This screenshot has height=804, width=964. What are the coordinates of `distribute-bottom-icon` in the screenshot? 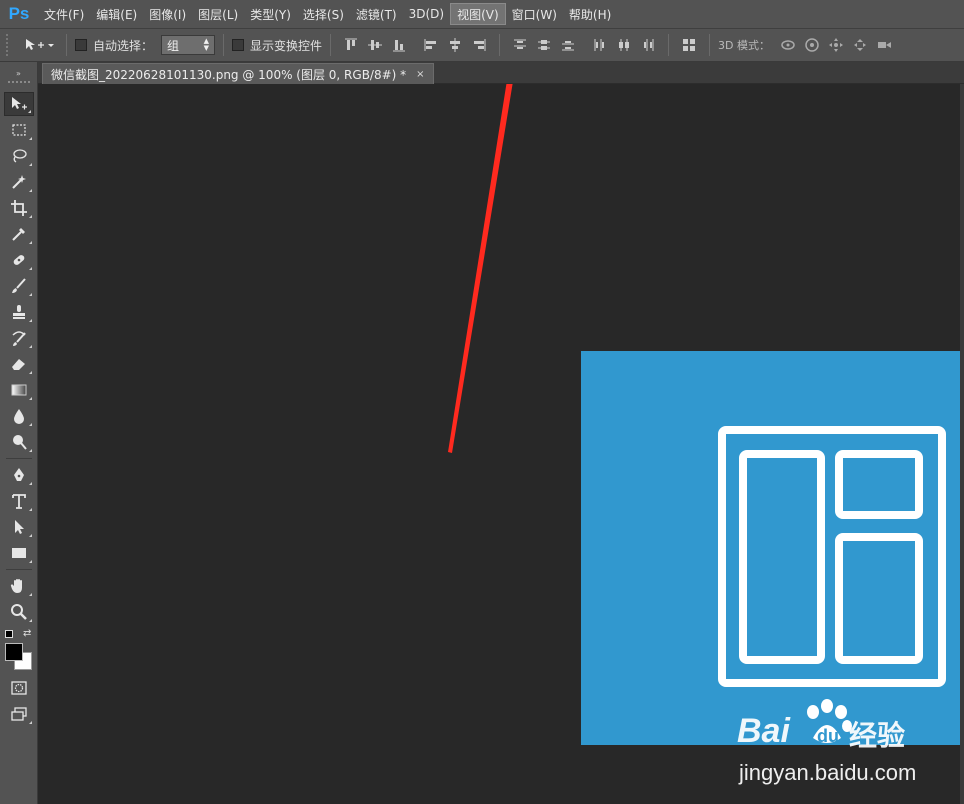 It's located at (568, 46).